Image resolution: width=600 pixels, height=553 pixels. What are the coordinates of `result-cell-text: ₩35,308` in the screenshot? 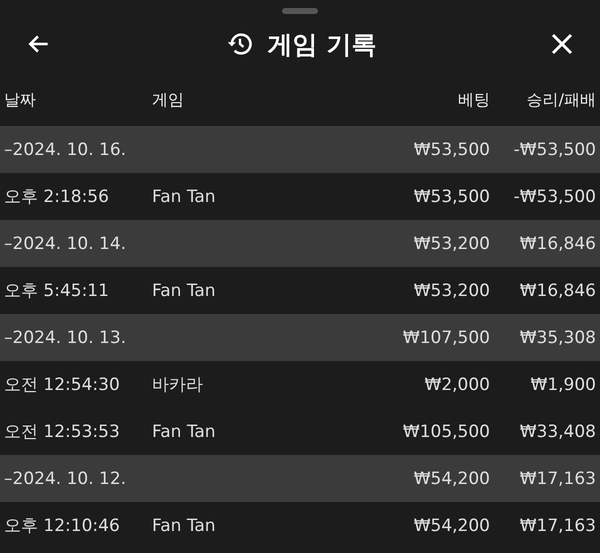 It's located at (557, 338).